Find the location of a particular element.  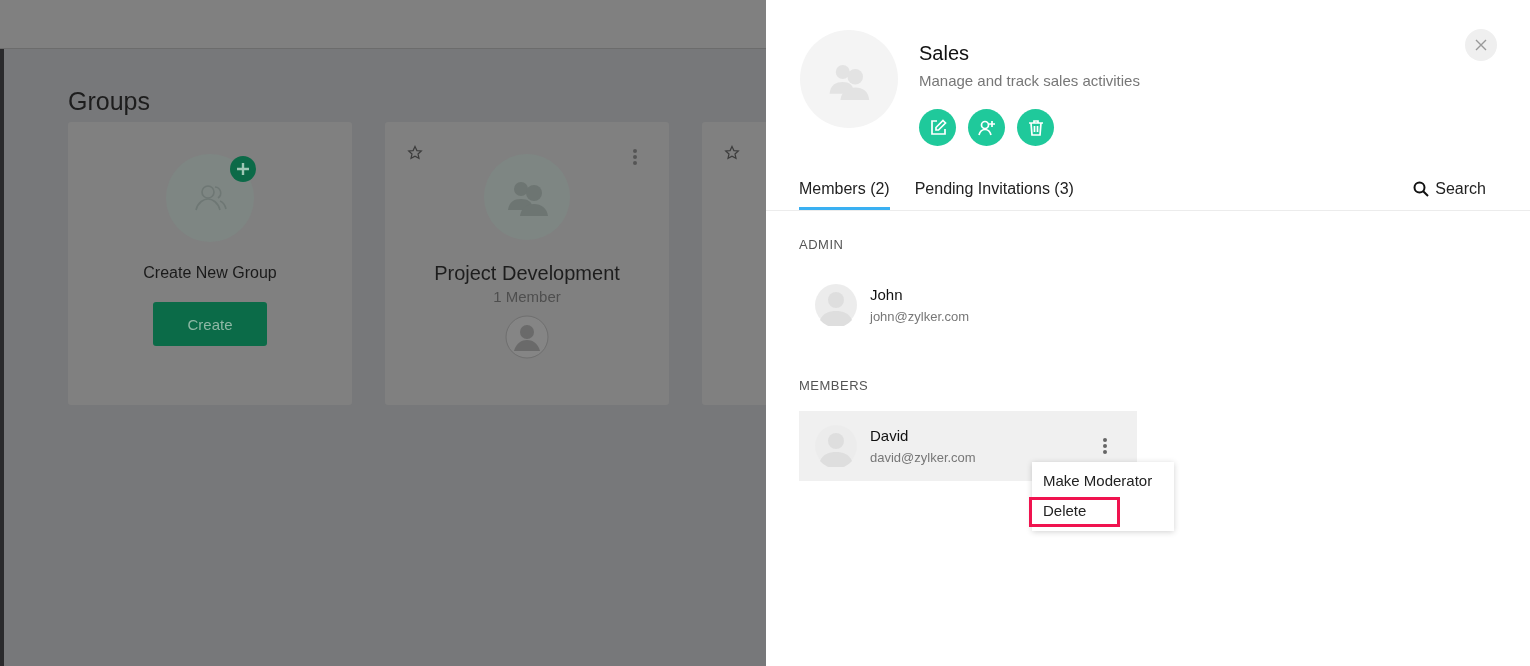

member-email: john@zylker.com is located at coordinates (920, 316).